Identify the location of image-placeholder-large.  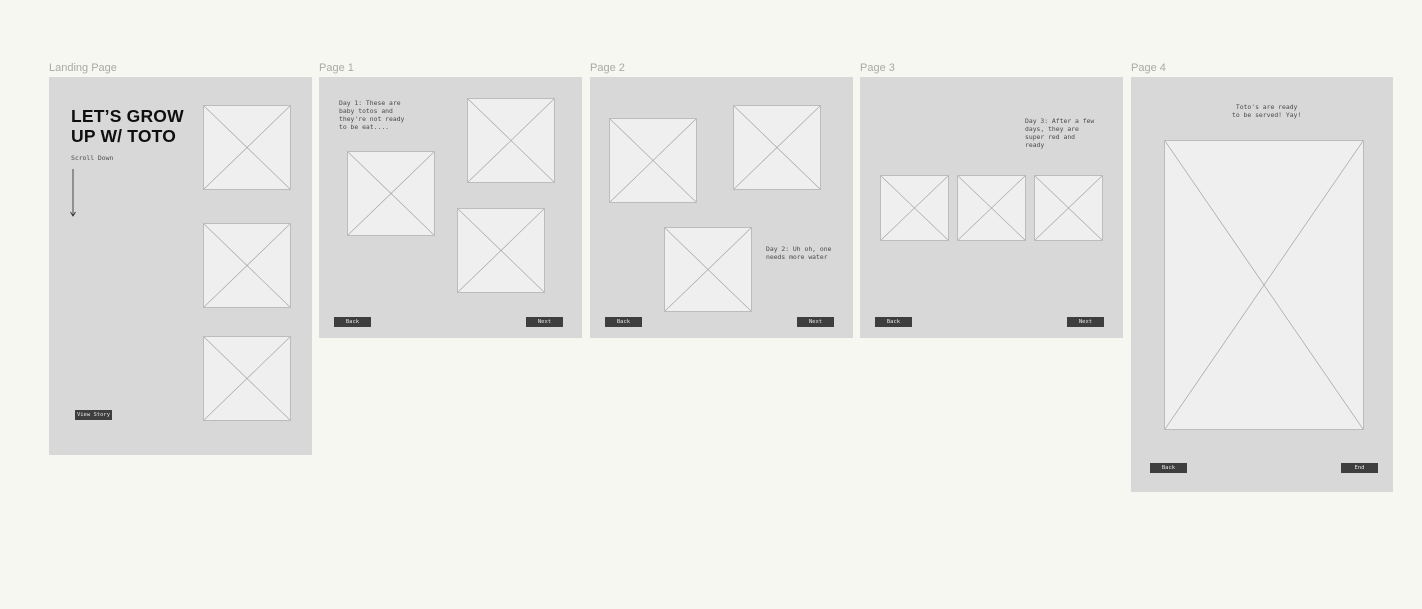
(1264, 285).